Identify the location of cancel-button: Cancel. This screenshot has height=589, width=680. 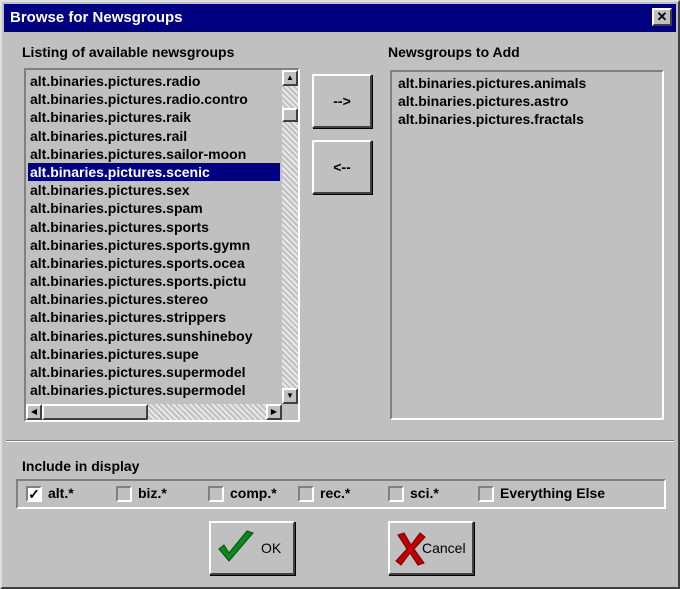
(431, 548).